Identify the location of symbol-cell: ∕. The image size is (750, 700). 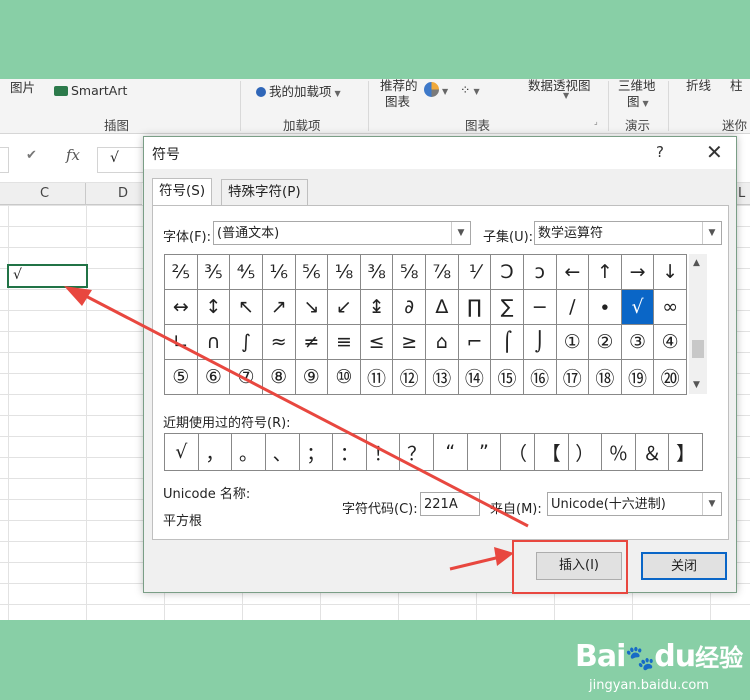
(573, 307).